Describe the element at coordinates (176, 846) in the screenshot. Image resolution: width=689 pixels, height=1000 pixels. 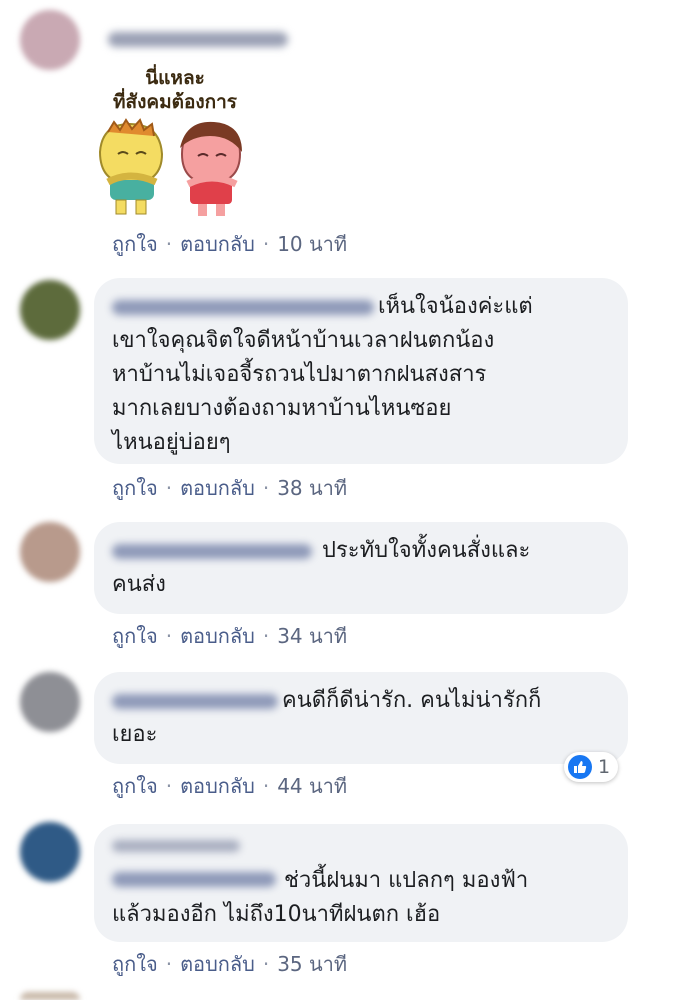
I see `commenter-badge-blurred` at that location.